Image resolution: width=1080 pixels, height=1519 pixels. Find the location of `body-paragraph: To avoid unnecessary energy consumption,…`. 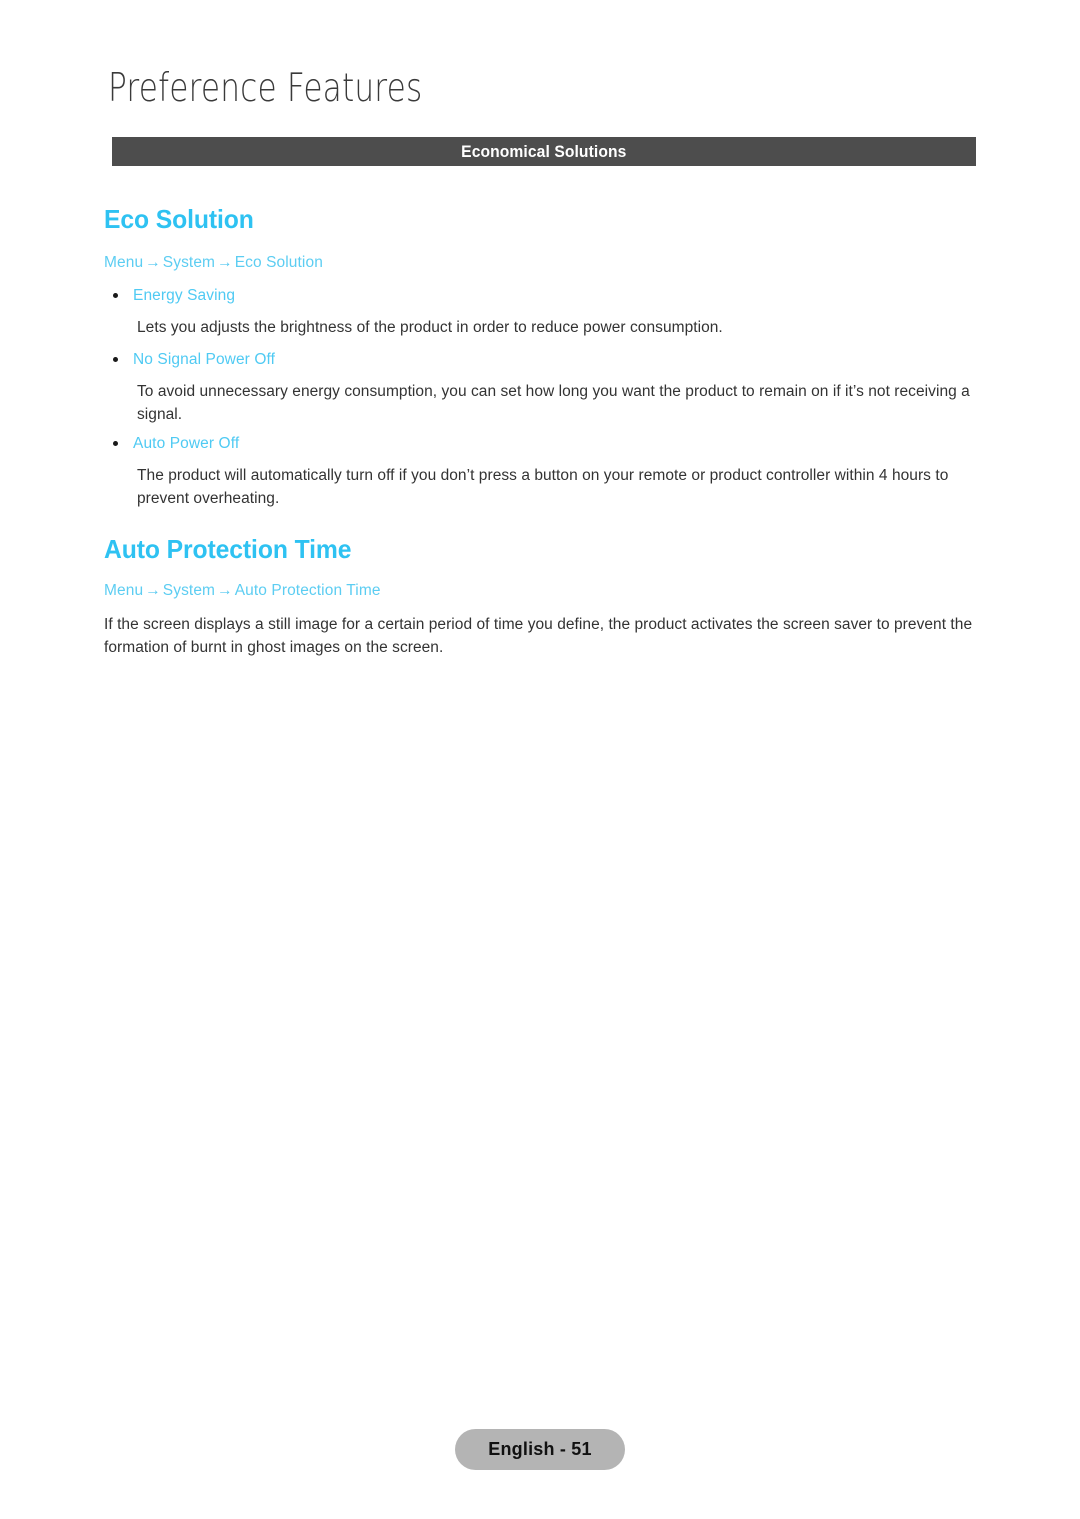

body-paragraph: To avoid unnecessary energy consumption,… is located at coordinates (553, 403).